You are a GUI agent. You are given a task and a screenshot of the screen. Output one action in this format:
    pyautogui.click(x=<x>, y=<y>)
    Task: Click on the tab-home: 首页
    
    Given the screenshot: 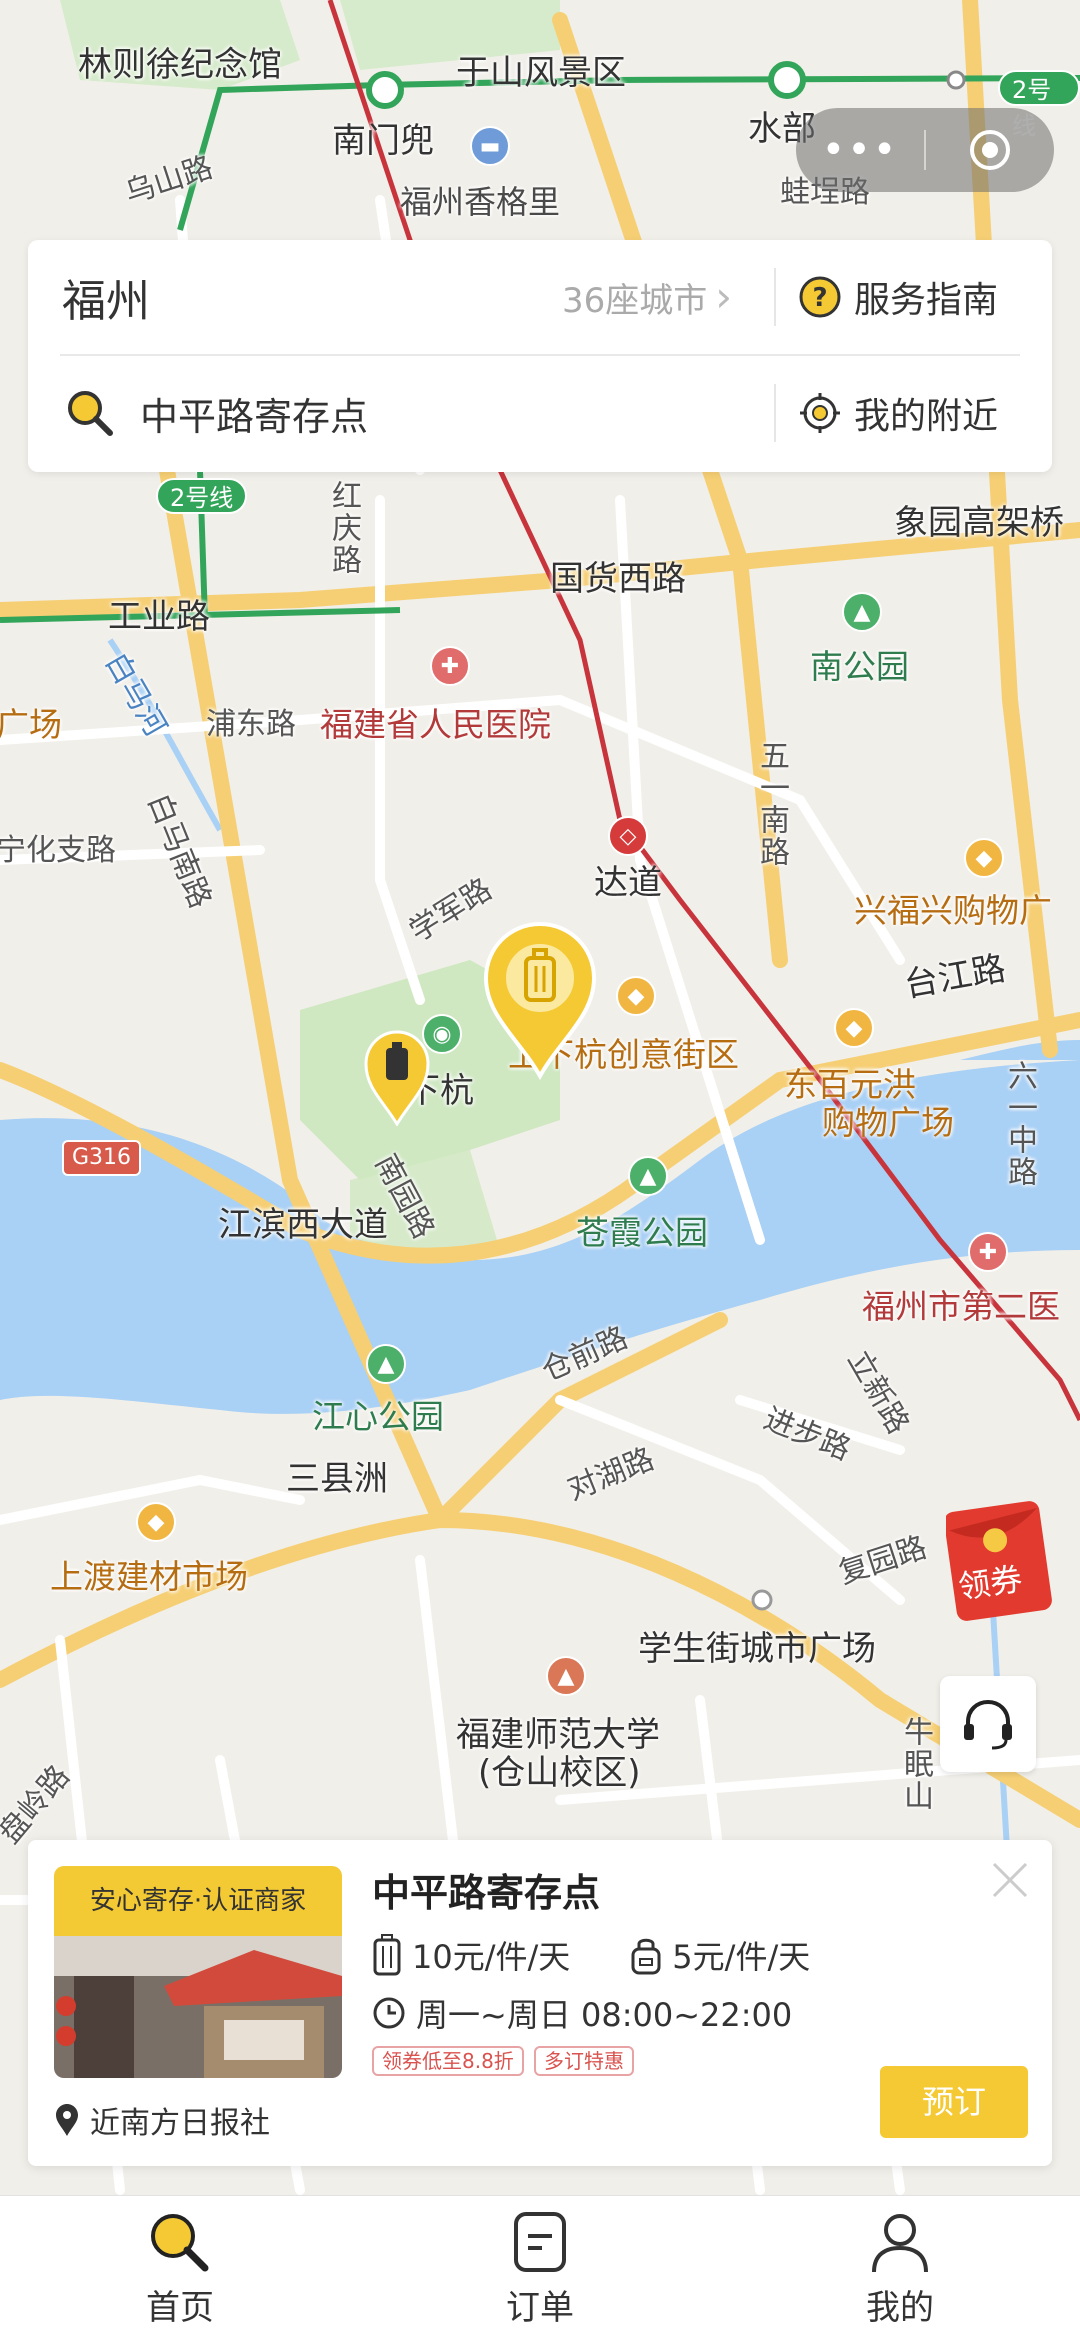 What is the action you would take?
    pyautogui.click(x=180, y=2268)
    